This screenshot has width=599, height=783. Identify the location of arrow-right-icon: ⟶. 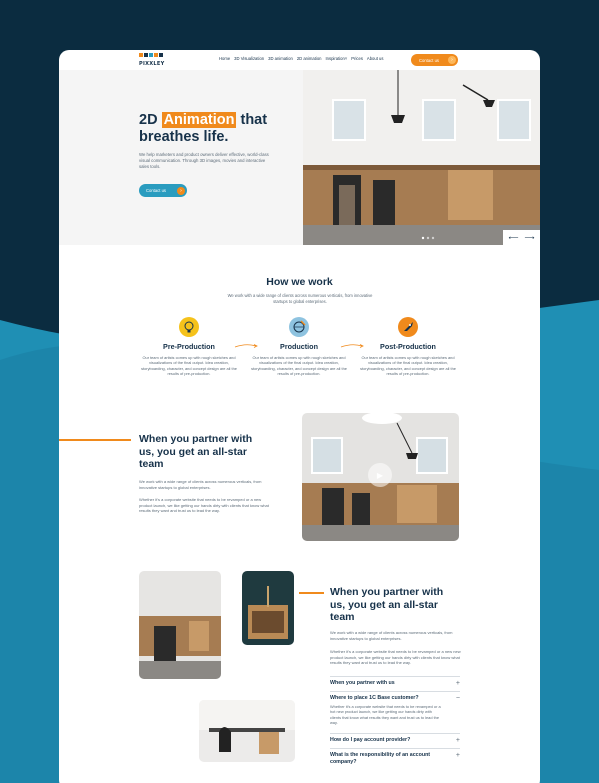
(530, 238).